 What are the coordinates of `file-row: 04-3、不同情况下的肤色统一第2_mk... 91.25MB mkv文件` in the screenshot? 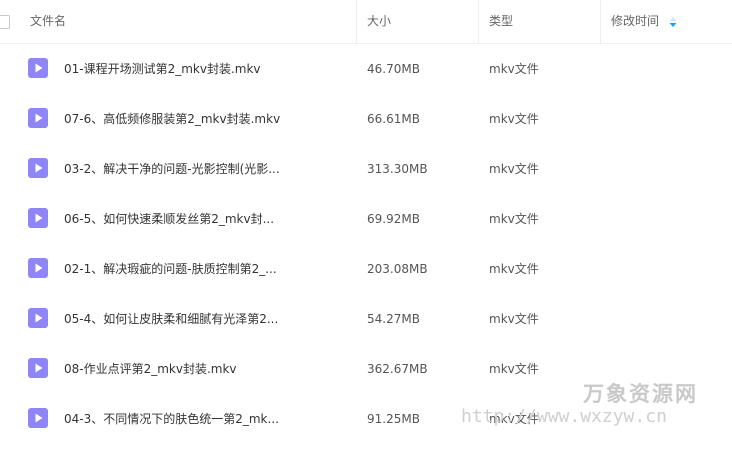 It's located at (366, 419).